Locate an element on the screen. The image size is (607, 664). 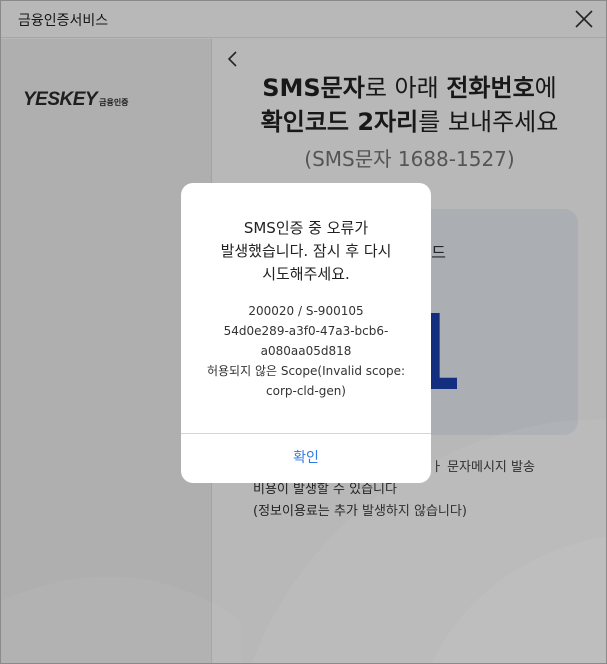
error-uuid-part-2: a080aa05d818 is located at coordinates (306, 351).